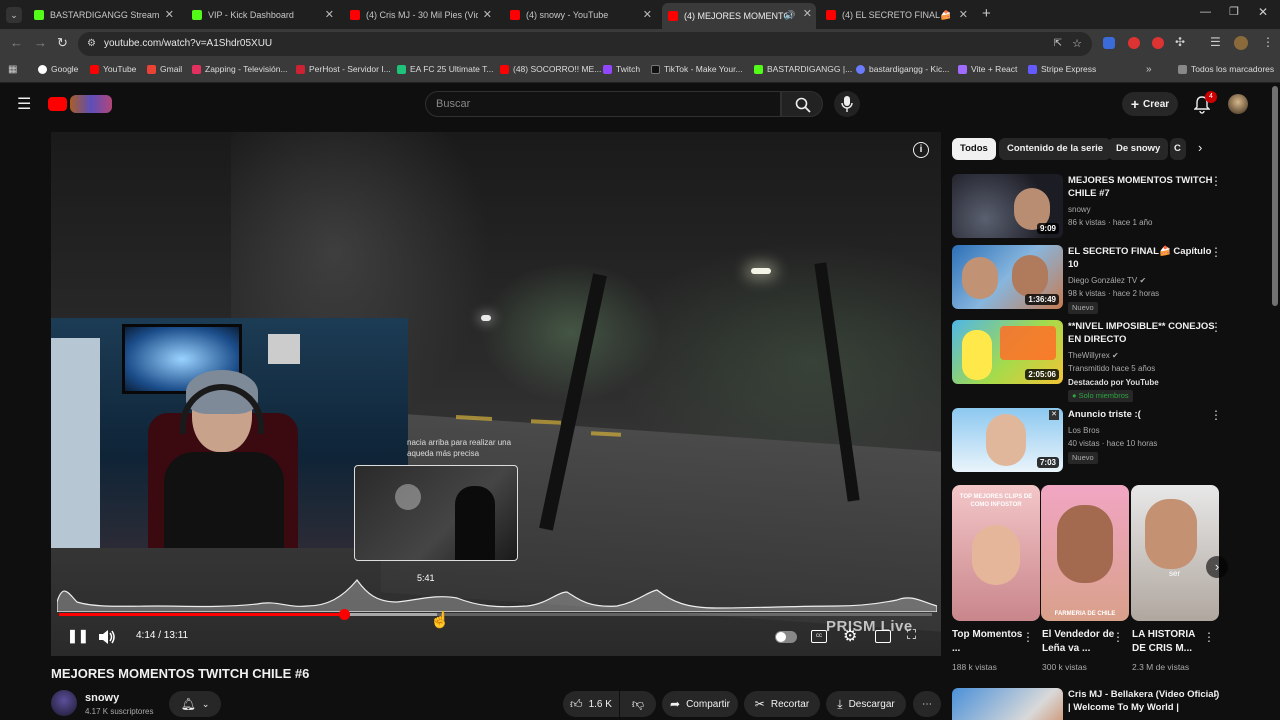 Image resolution: width=1280 pixels, height=720 pixels. What do you see at coordinates (921, 150) in the screenshot?
I see `info-icon: i` at bounding box center [921, 150].